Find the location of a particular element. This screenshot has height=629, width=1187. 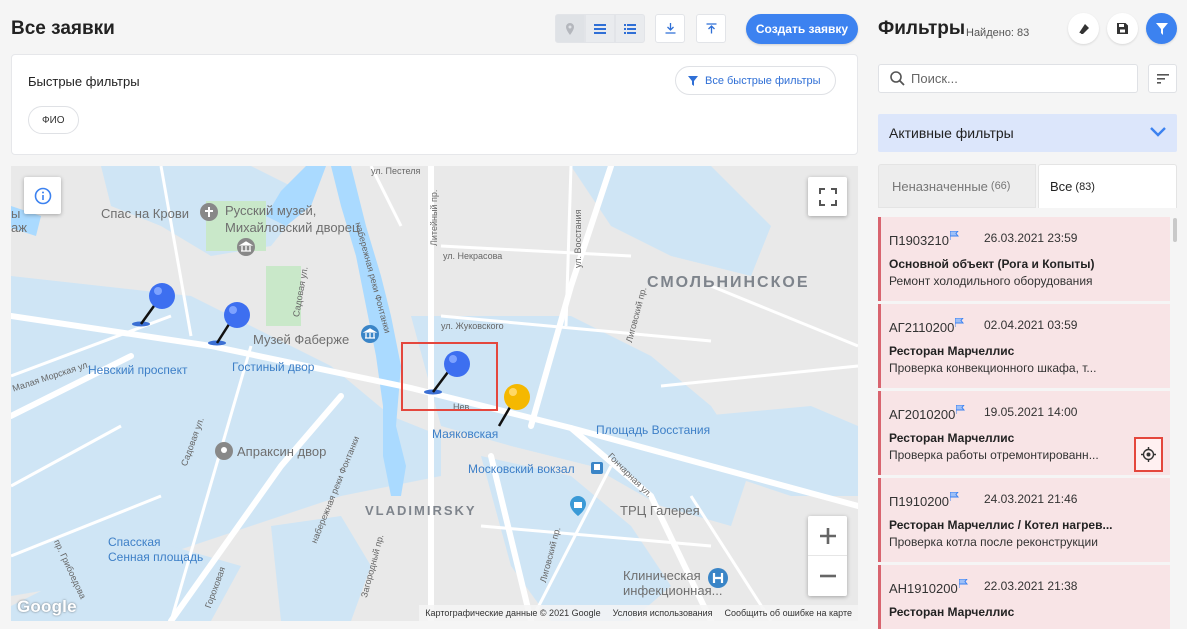

map-street-label: ул. Пестеля is located at coordinates (396, 171).